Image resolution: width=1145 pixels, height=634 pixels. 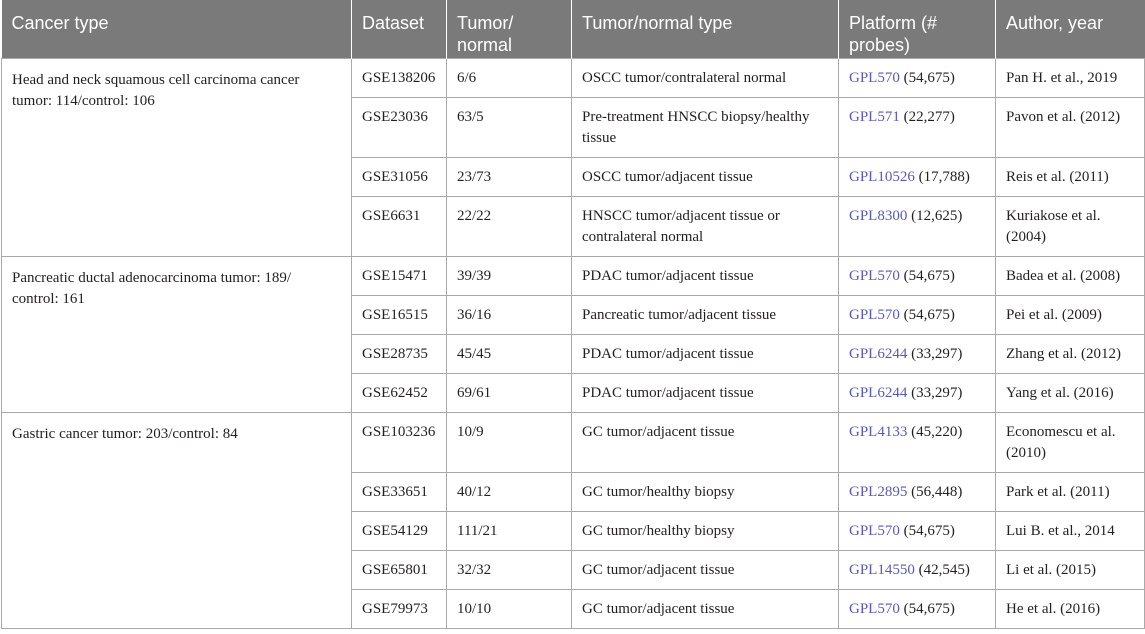 I want to click on cancer-type-line: control: 161, so click(x=48, y=298).